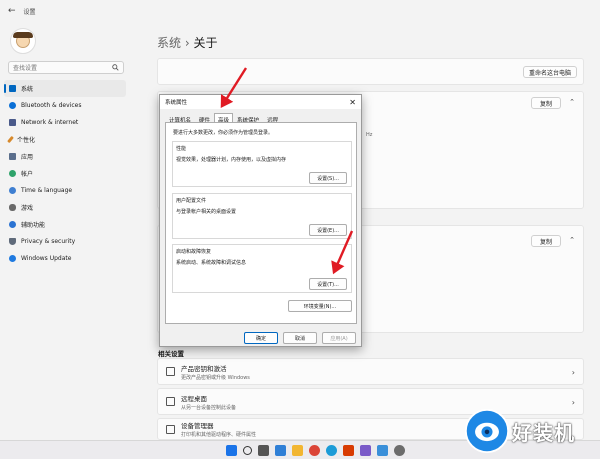 The height and width of the screenshot is (459, 600). Describe the element at coordinates (572, 240) in the screenshot. I see `chevron-up-icon-2: ⌃` at that location.